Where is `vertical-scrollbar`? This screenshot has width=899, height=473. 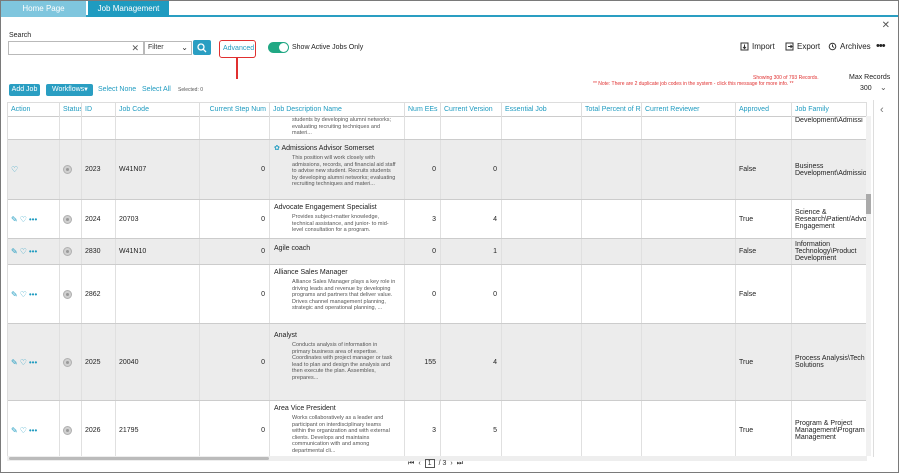 vertical-scrollbar is located at coordinates (868, 286).